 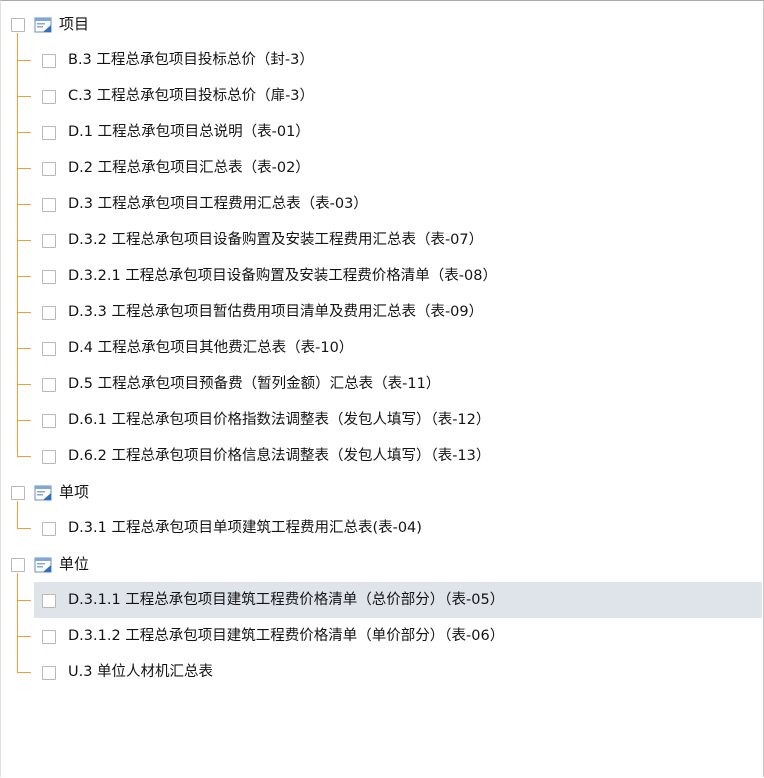 What do you see at coordinates (279, 420) in the screenshot?
I see `tree-item-label: D.6.1 工程总承包项目价格指数法调整表（发包人填写）（表-12）` at bounding box center [279, 420].